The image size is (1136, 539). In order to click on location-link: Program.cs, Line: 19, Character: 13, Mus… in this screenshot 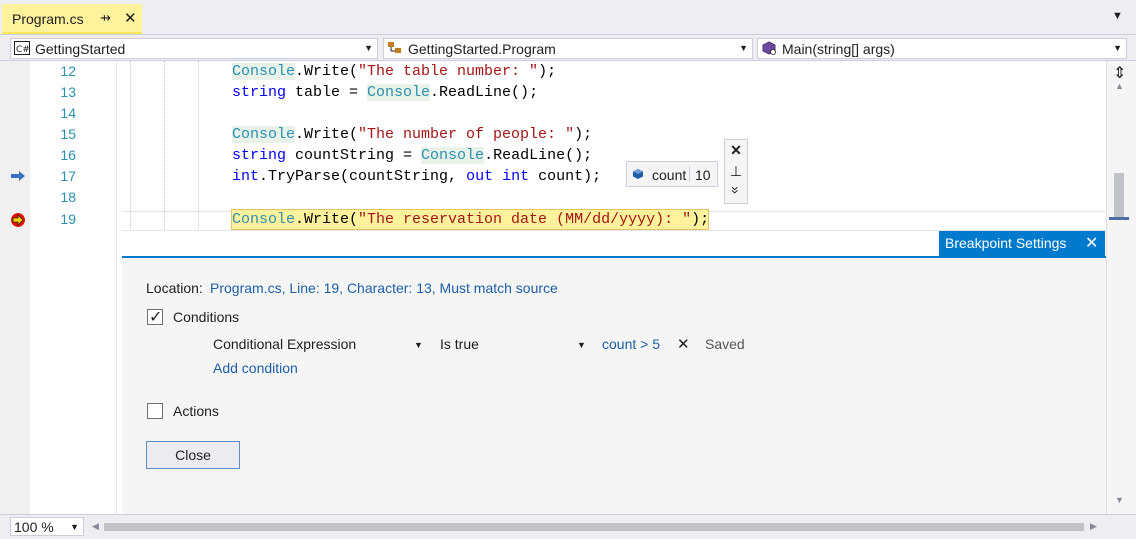, I will do `click(384, 288)`.